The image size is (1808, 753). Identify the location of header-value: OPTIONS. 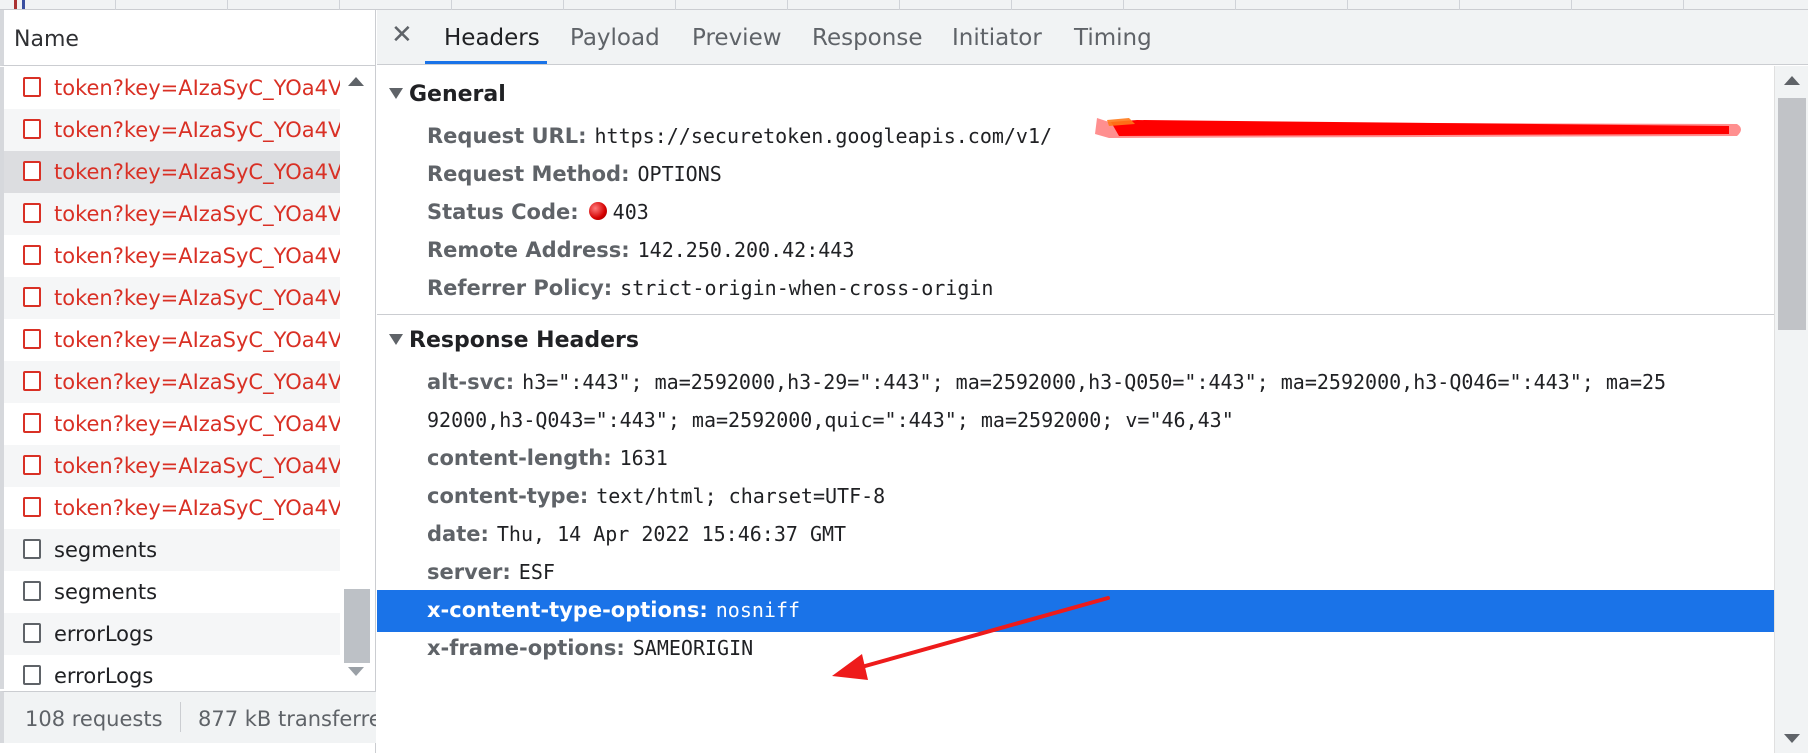
(679, 174).